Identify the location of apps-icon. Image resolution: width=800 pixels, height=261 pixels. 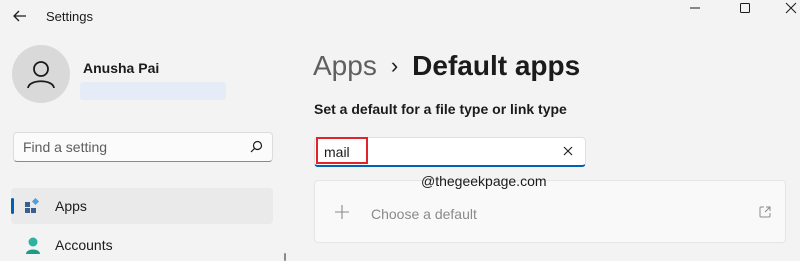
(32, 205).